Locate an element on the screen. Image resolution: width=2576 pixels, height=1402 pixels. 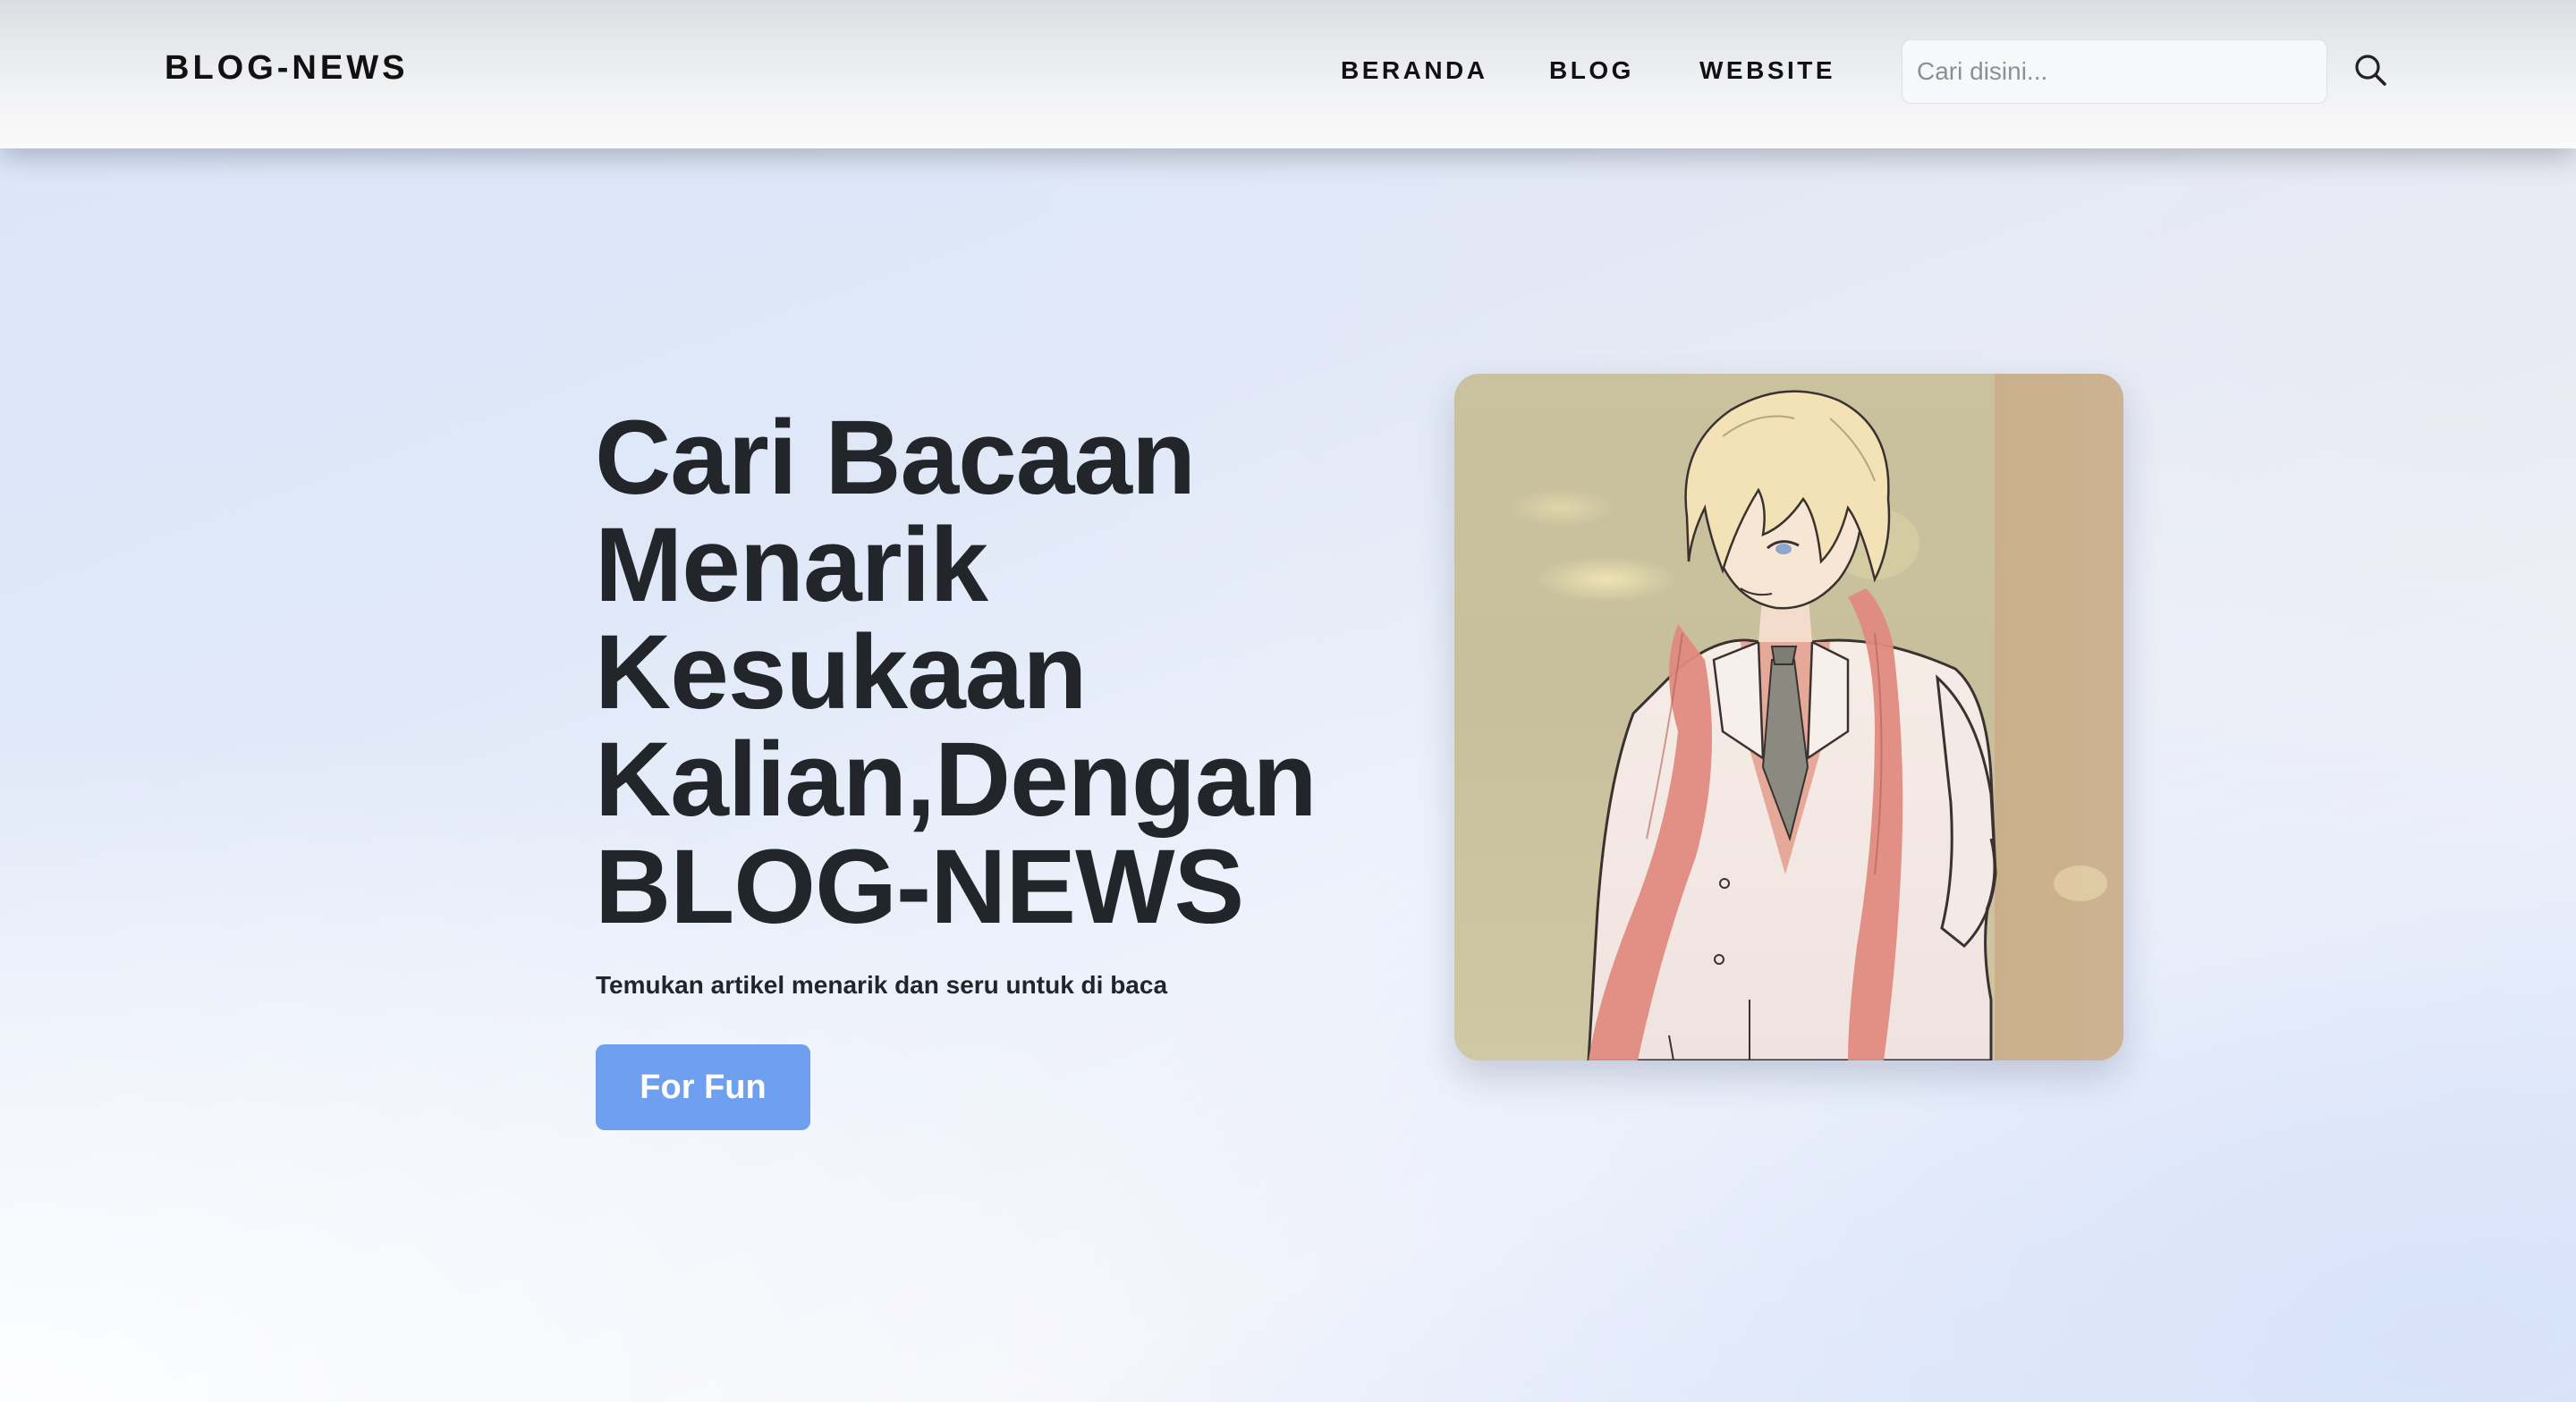
hero-title-line: Cari Bacaan is located at coordinates (895, 458).